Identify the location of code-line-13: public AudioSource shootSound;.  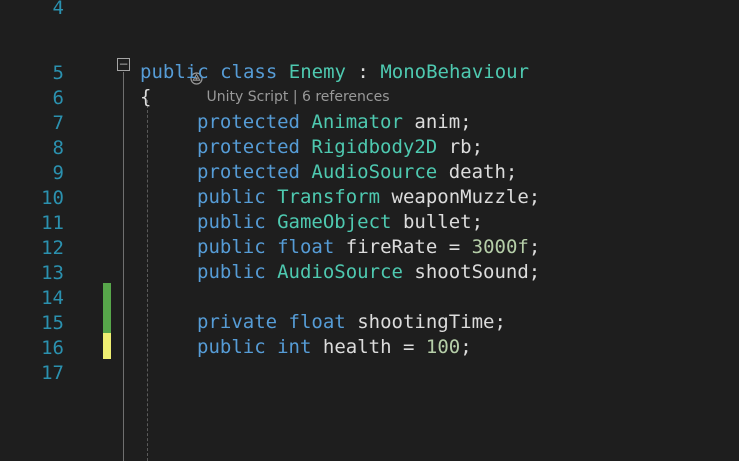
(368, 272).